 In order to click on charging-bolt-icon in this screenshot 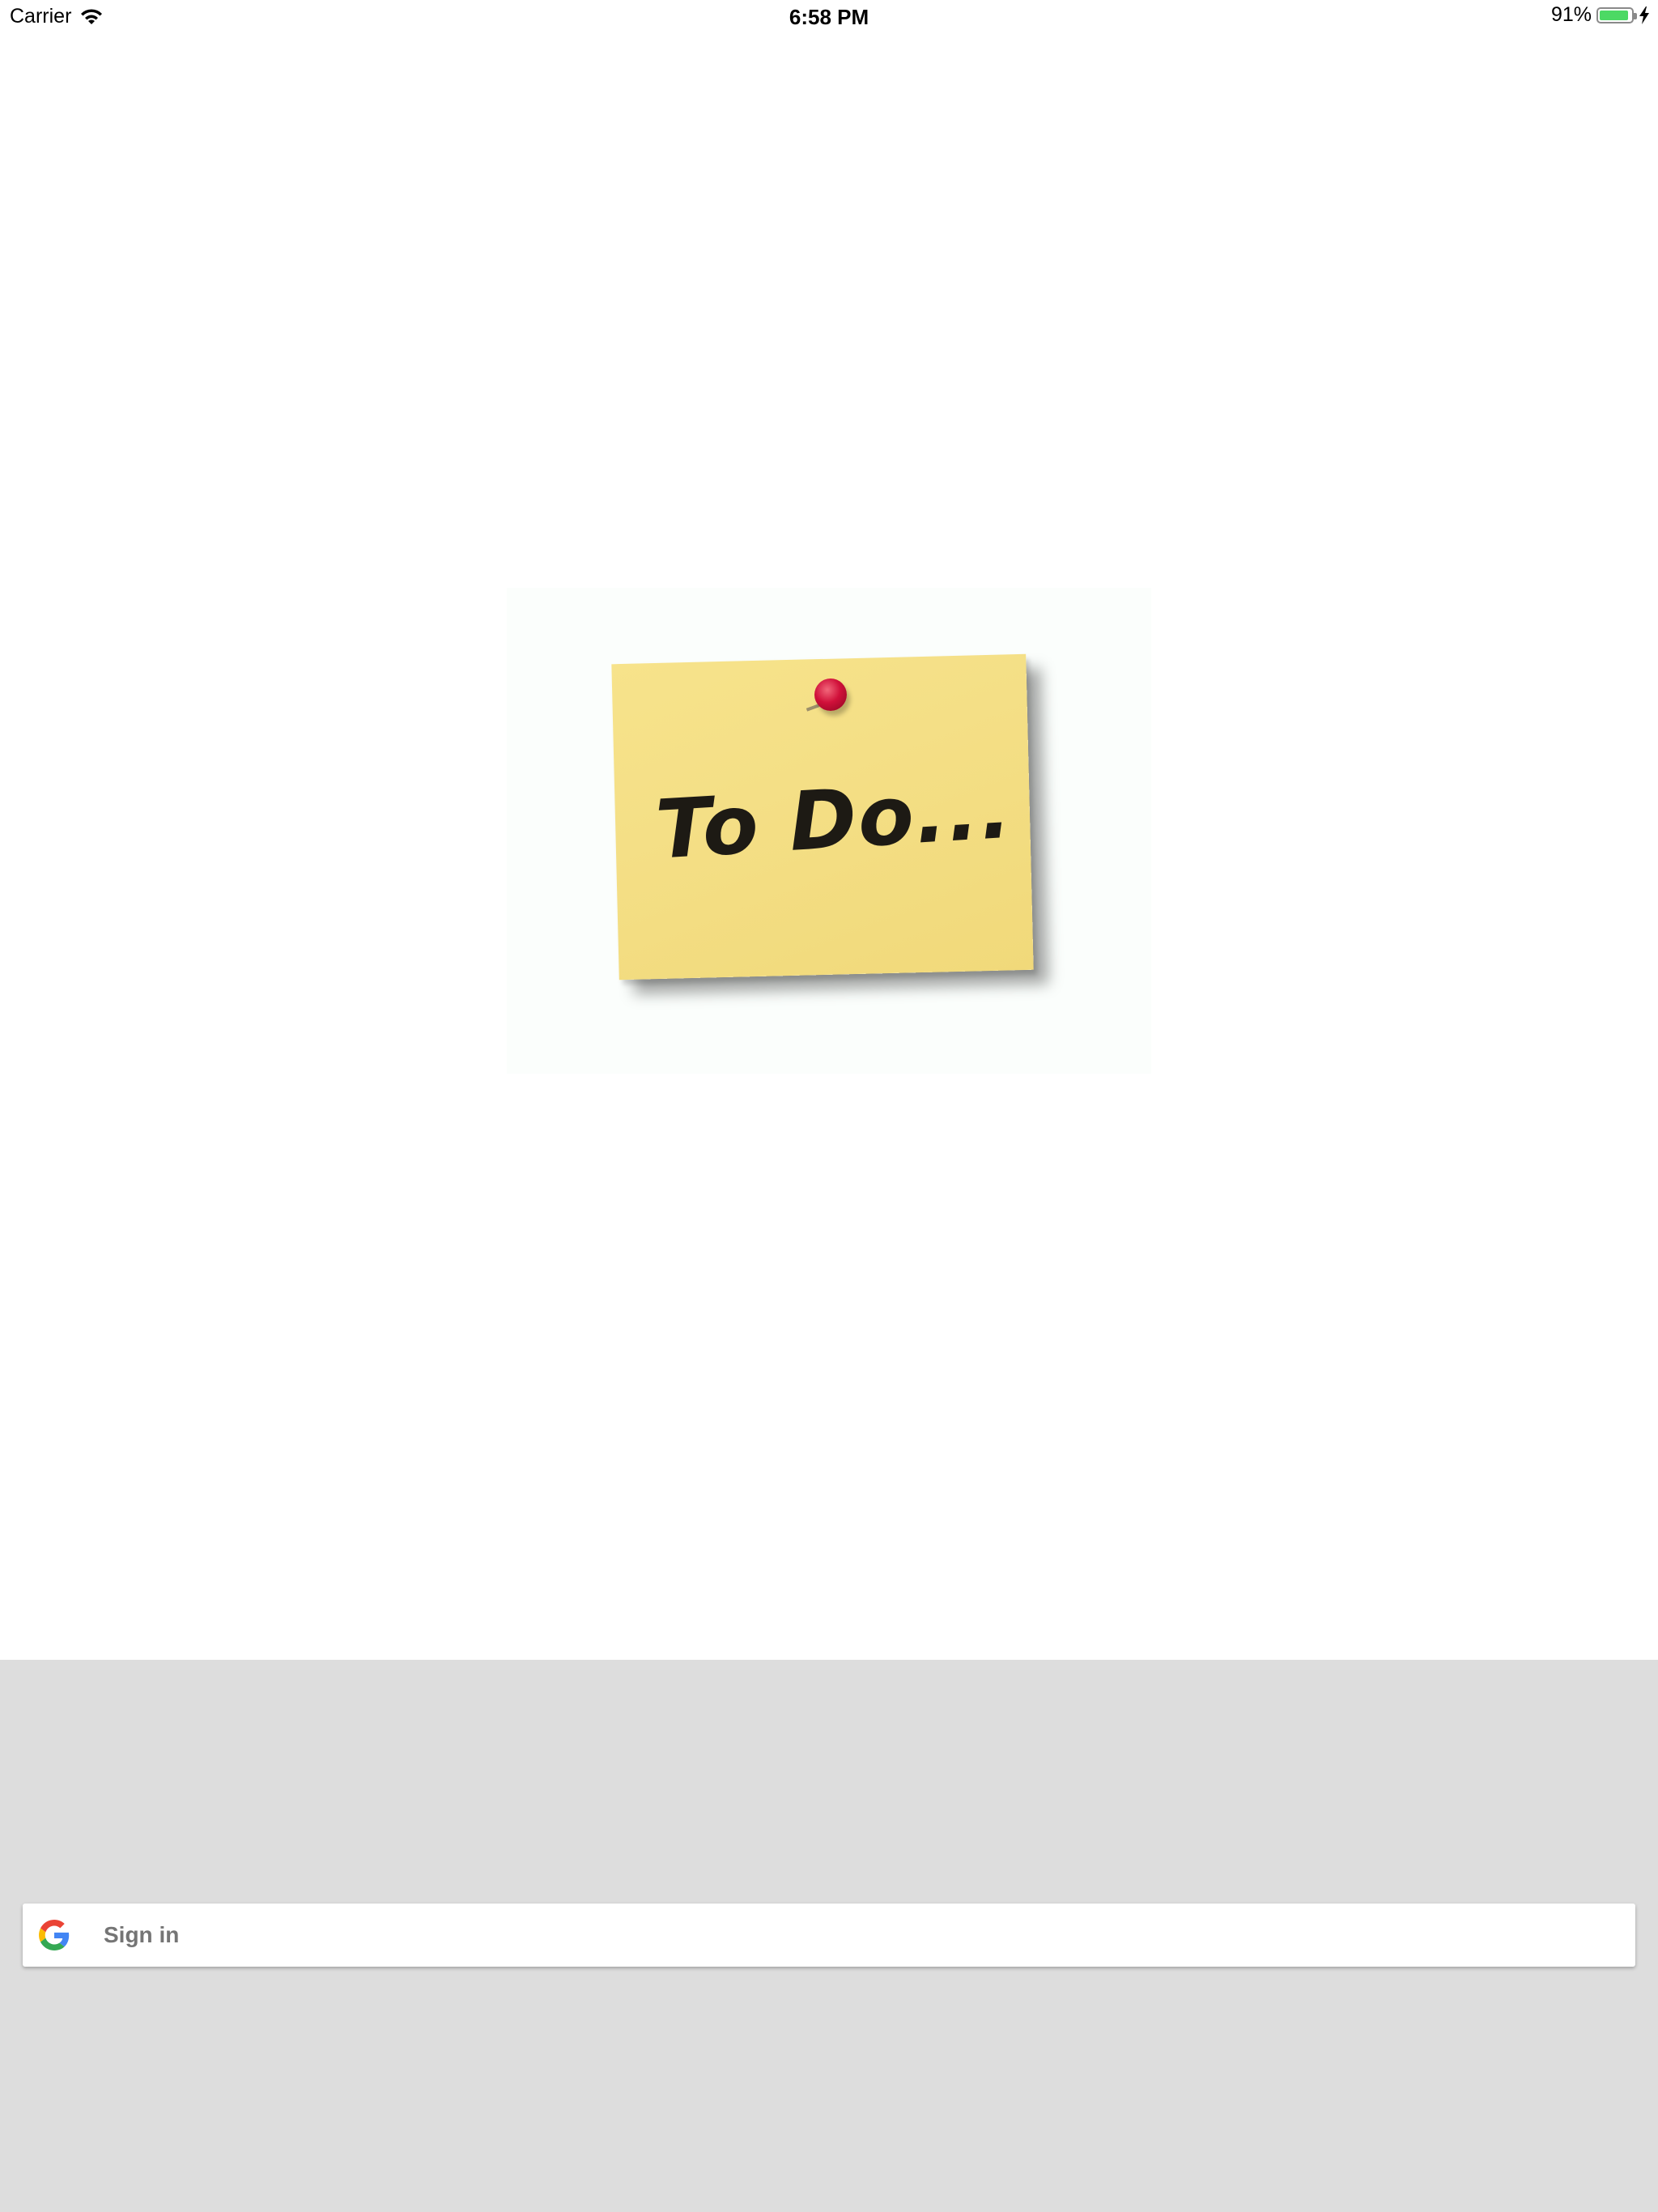, I will do `click(1644, 15)`.